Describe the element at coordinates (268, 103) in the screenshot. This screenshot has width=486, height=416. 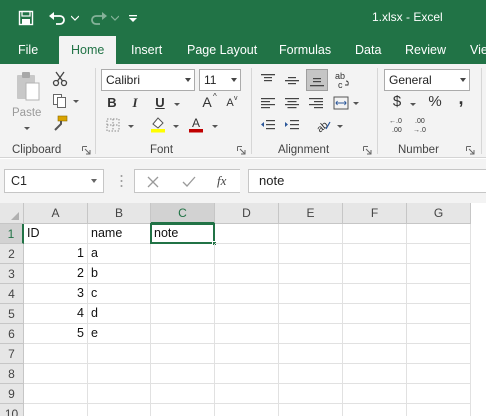
I see `align-left-icon` at that location.